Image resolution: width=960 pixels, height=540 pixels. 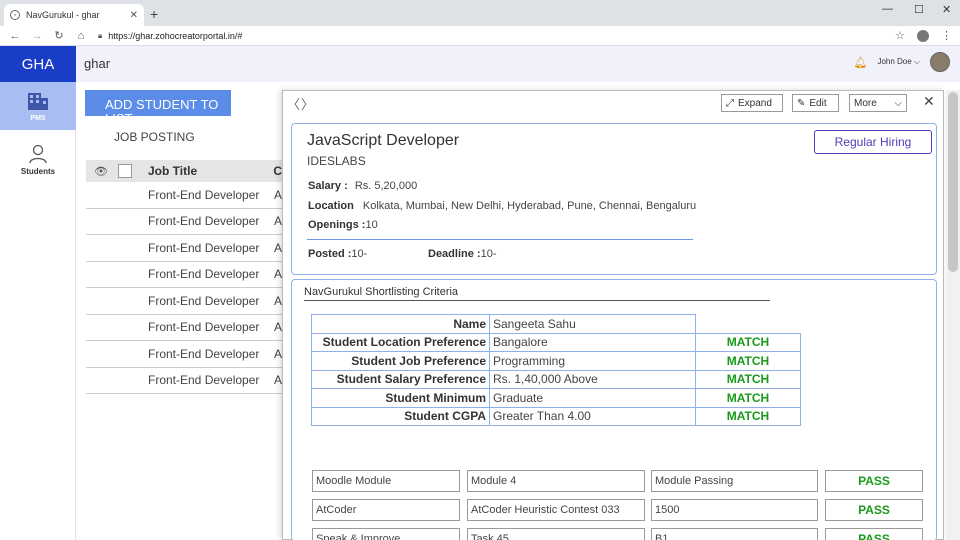 What do you see at coordinates (81, 36) in the screenshot?
I see `home-icon: ⌂` at bounding box center [81, 36].